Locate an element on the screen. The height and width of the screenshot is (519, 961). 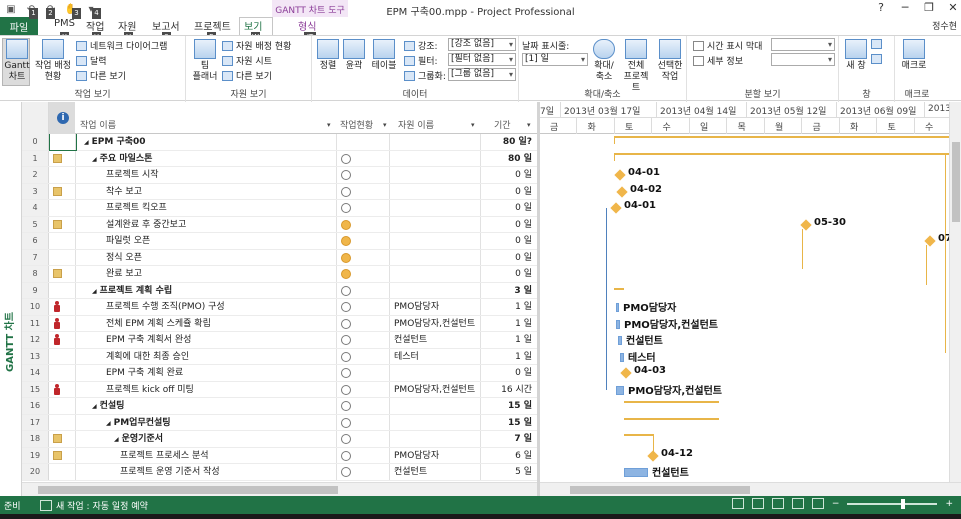
task-name-cell: 프로젝트 수행 조직(PMO) 구성 is located at coordinates (165, 307).